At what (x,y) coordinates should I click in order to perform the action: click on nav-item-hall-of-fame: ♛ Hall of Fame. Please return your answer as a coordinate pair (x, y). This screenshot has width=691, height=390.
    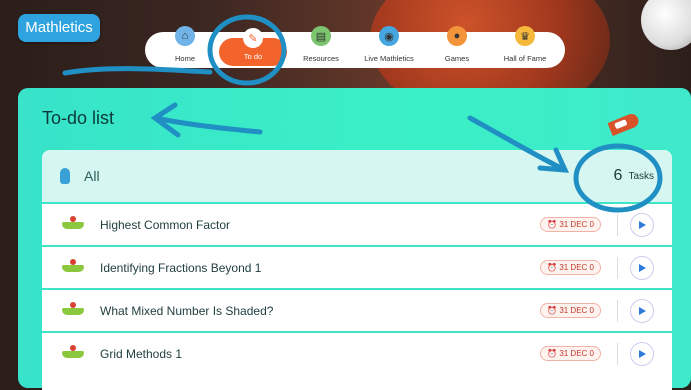
    Looking at the image, I should click on (525, 47).